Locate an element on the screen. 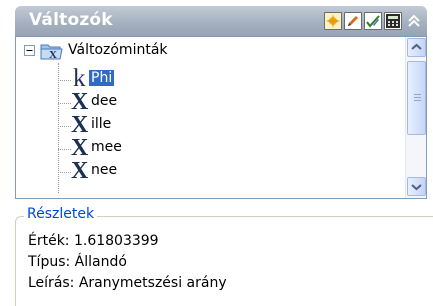 This screenshot has width=433, height=306. tree-scrollbar is located at coordinates (415, 117).